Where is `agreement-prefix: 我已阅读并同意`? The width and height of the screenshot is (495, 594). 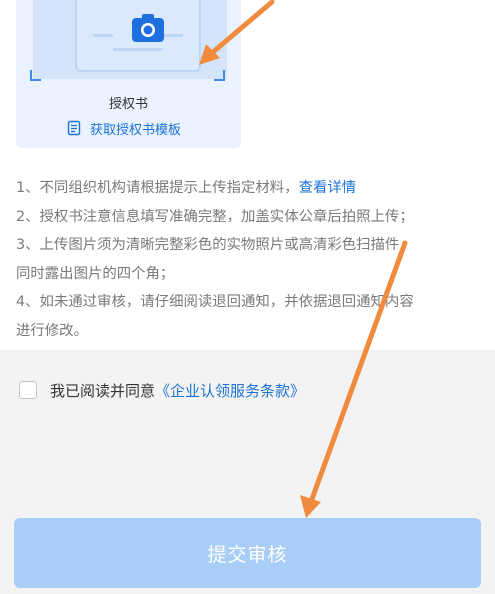
agreement-prefix: 我已阅读并同意 is located at coordinates (102, 391).